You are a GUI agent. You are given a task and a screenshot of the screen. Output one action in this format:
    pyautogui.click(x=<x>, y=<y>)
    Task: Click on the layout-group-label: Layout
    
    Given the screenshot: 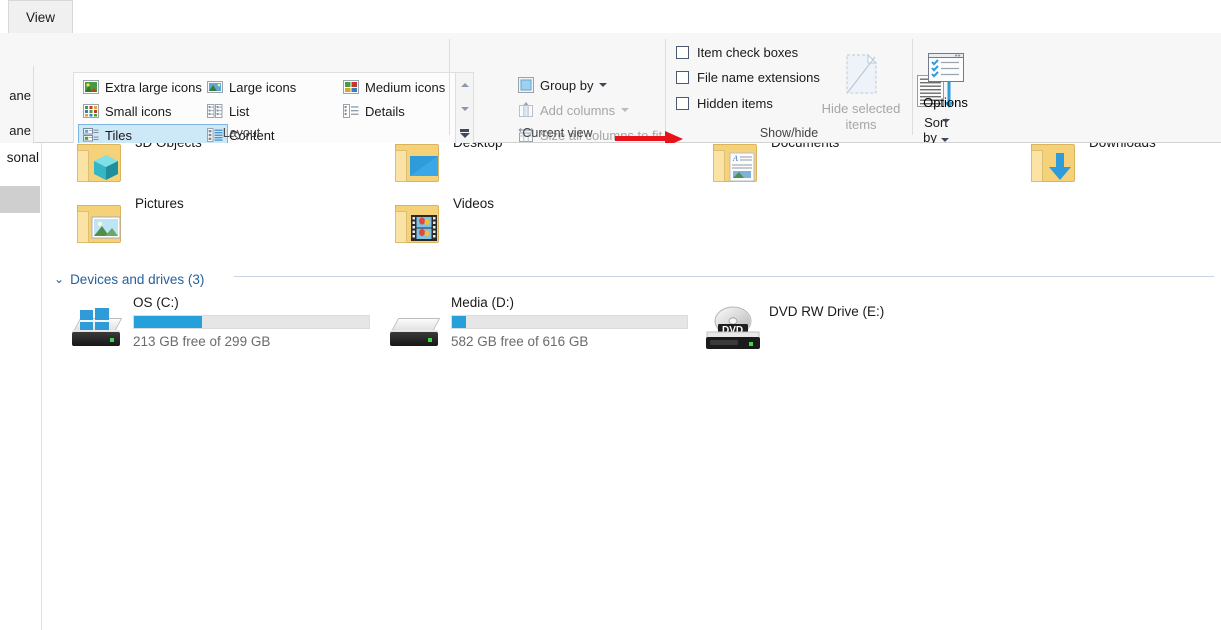 What is the action you would take?
    pyautogui.click(x=241, y=133)
    